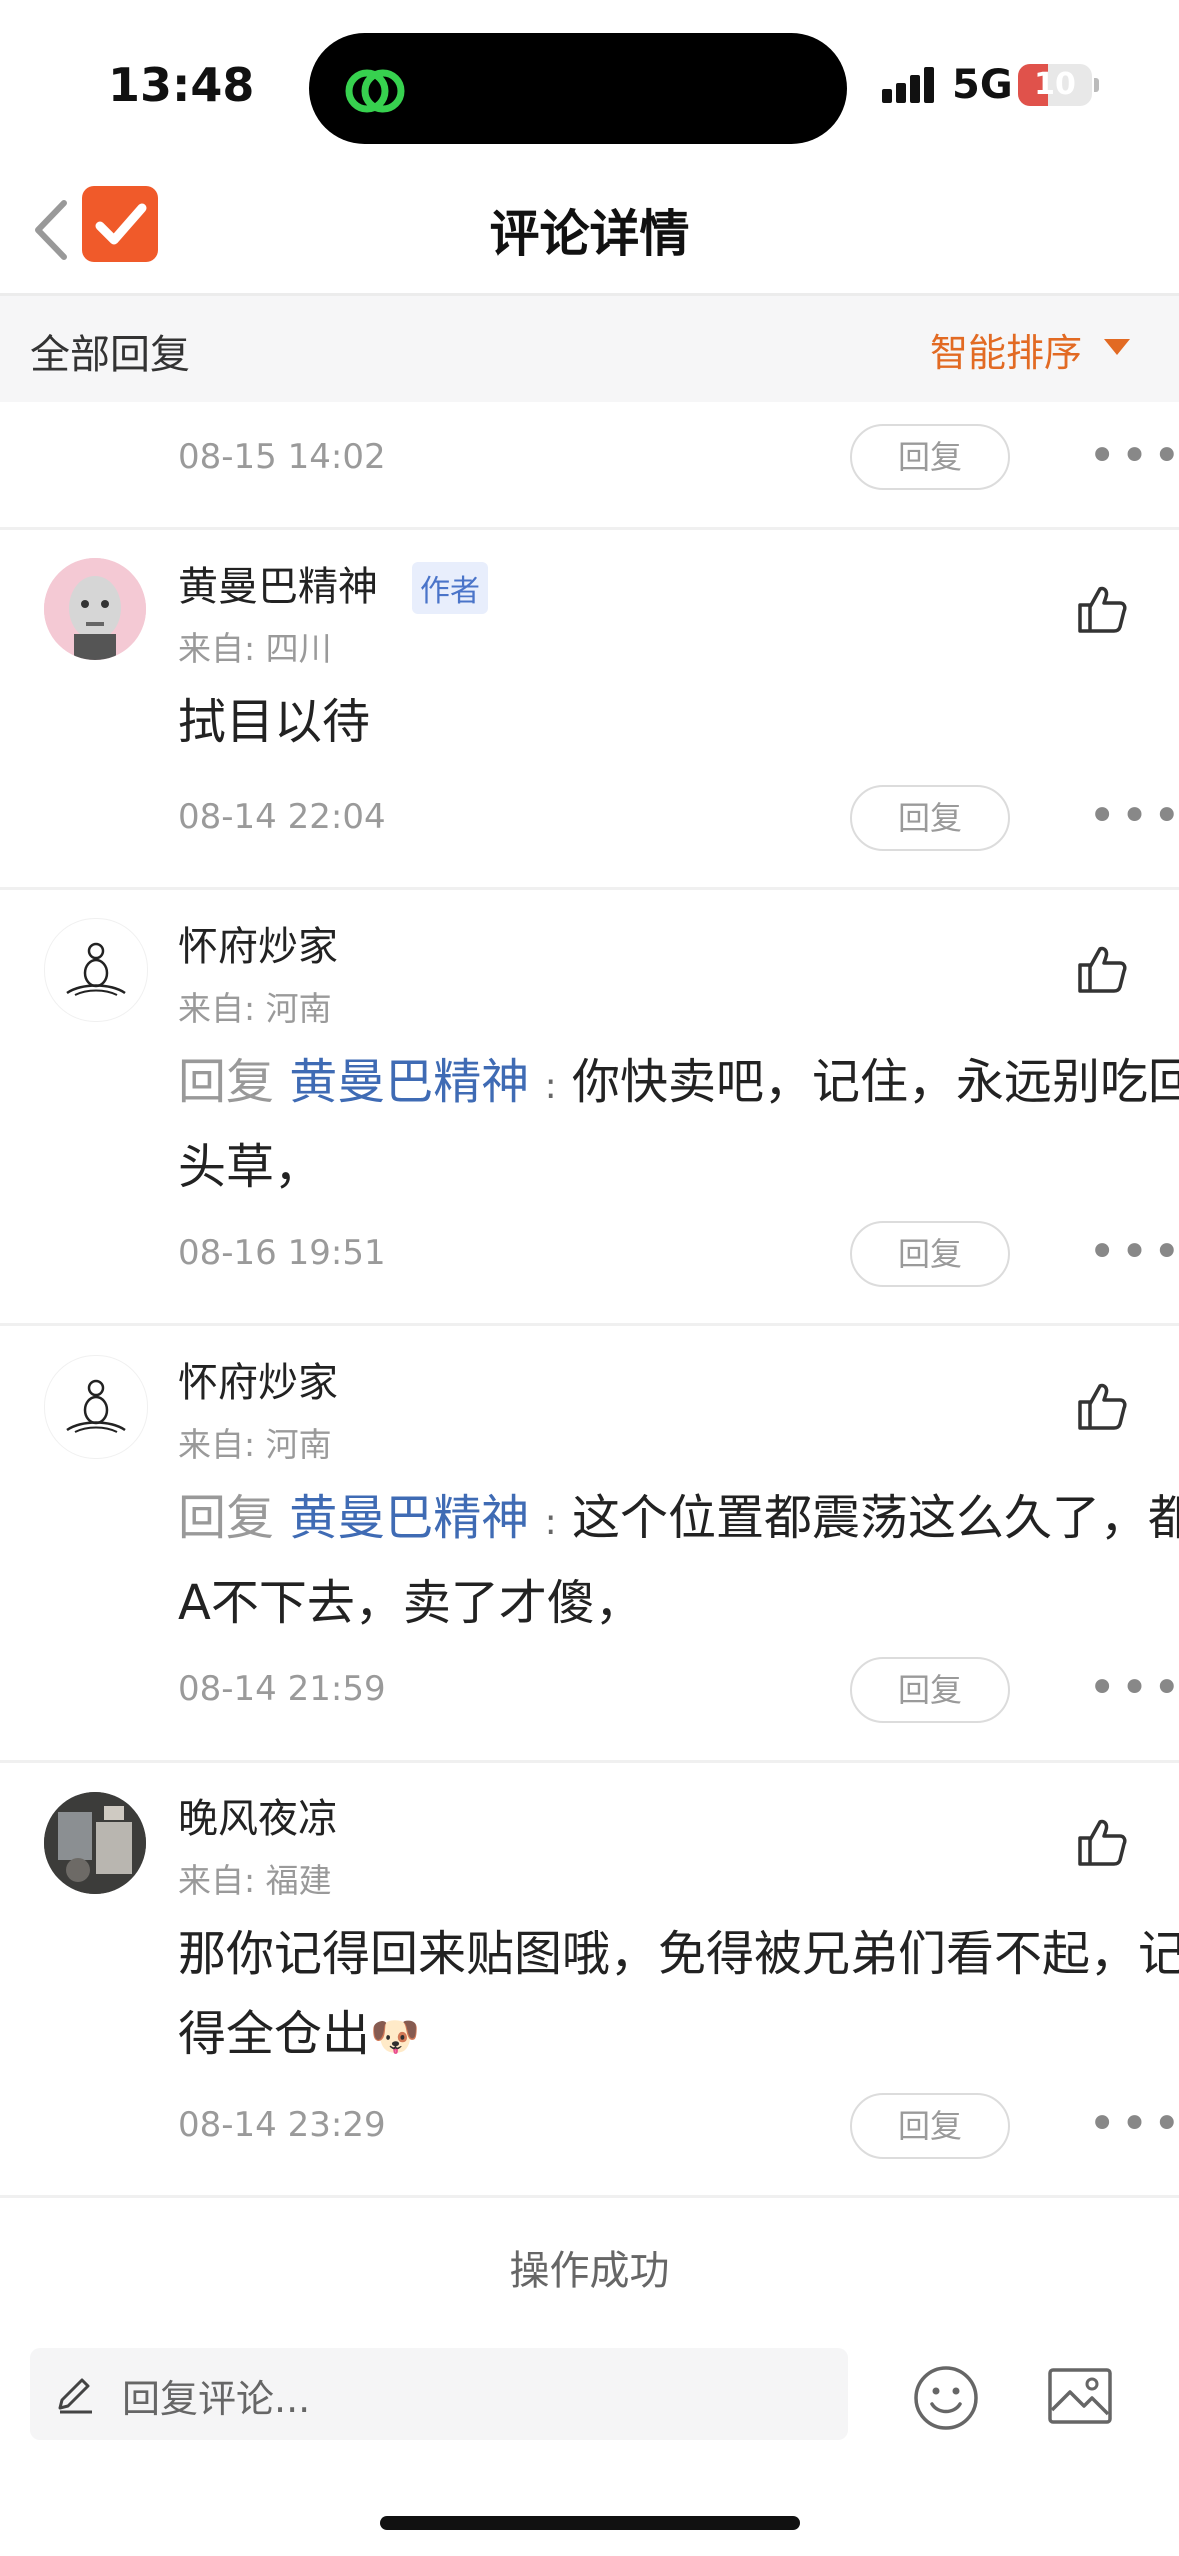 This screenshot has width=1179, height=2556. Describe the element at coordinates (282, 1253) in the screenshot. I see `comment-date: 08-16 19:51` at that location.